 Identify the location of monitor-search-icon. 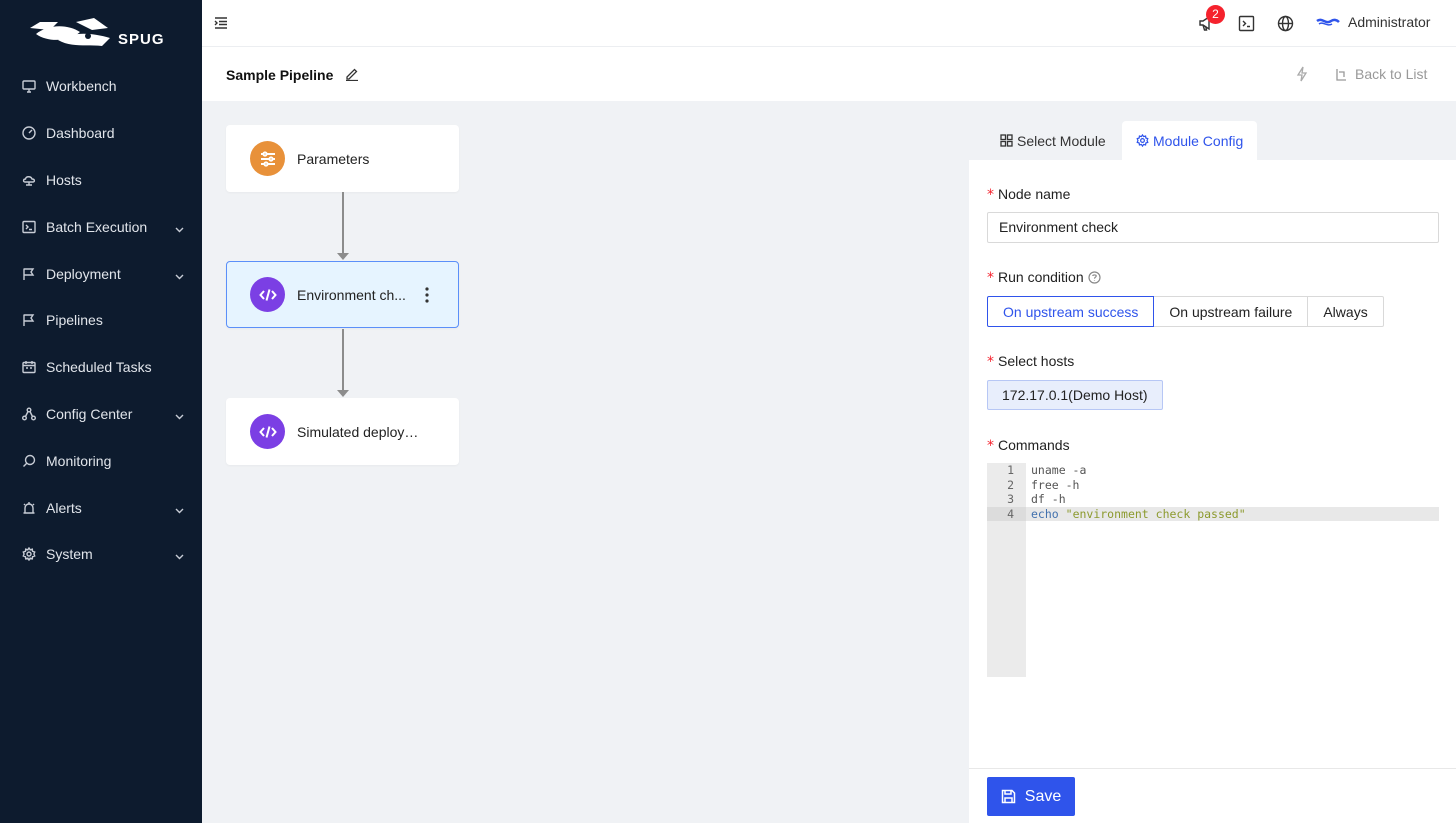
(29, 461).